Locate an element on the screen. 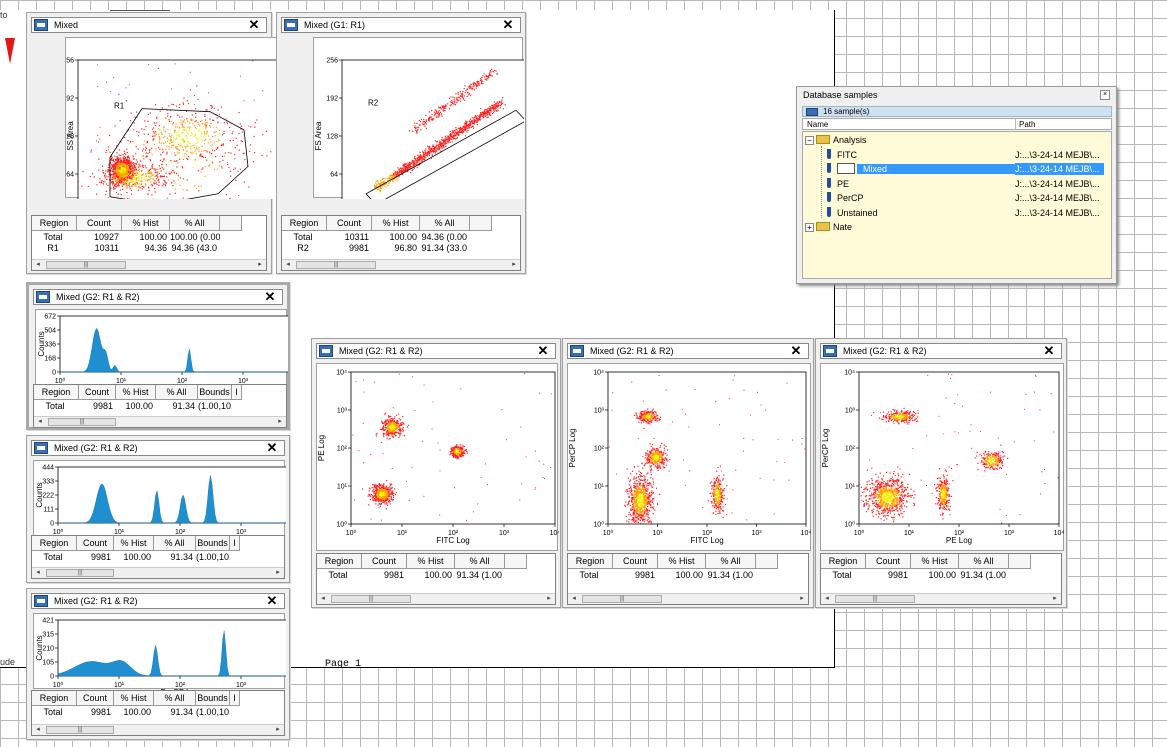 The width and height of the screenshot is (1167, 747). collapse-icon: − is located at coordinates (809, 140).